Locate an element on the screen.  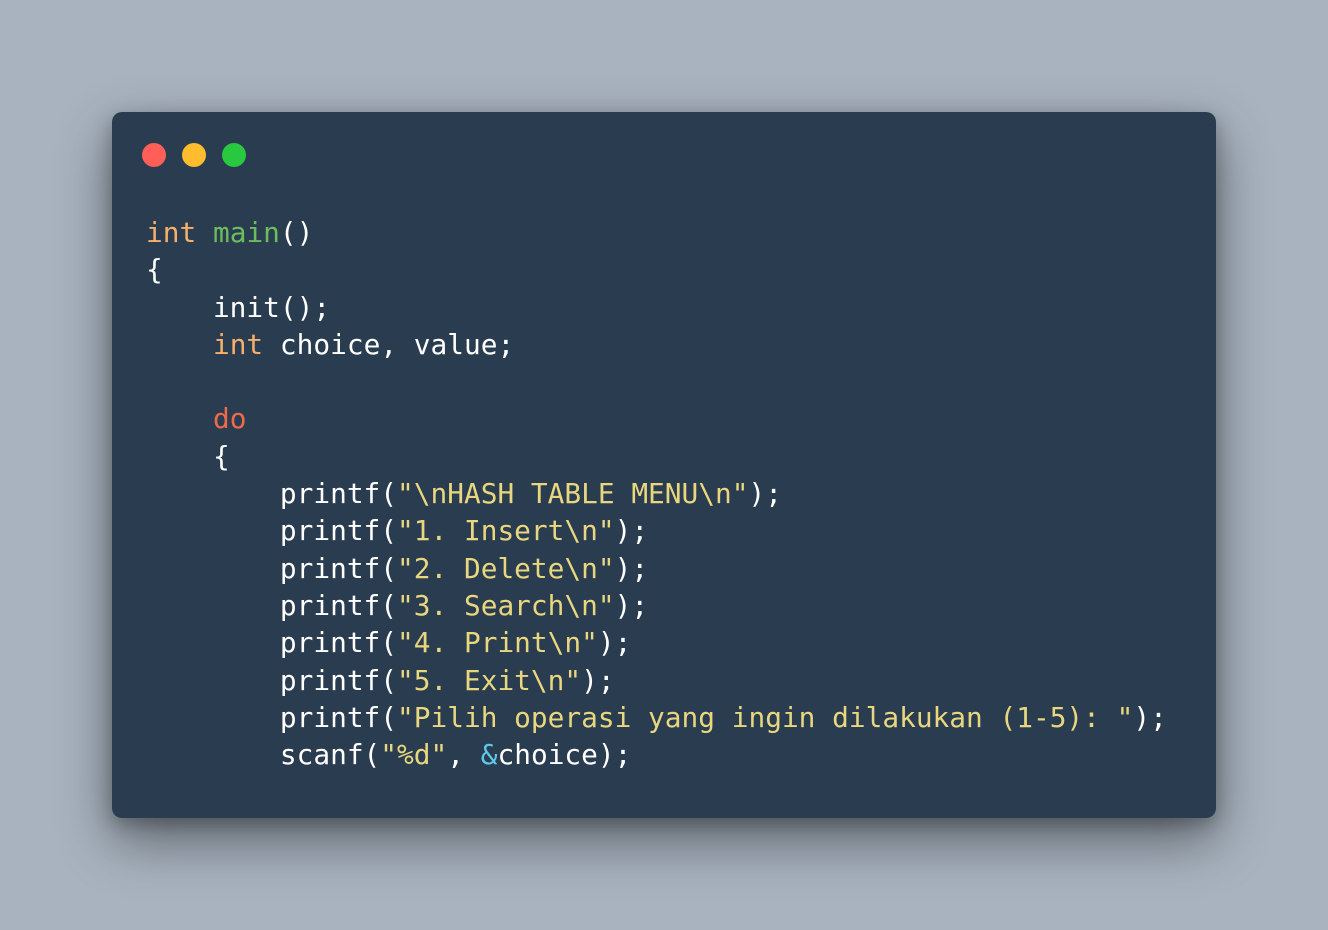
maximize-button is located at coordinates (234, 155).